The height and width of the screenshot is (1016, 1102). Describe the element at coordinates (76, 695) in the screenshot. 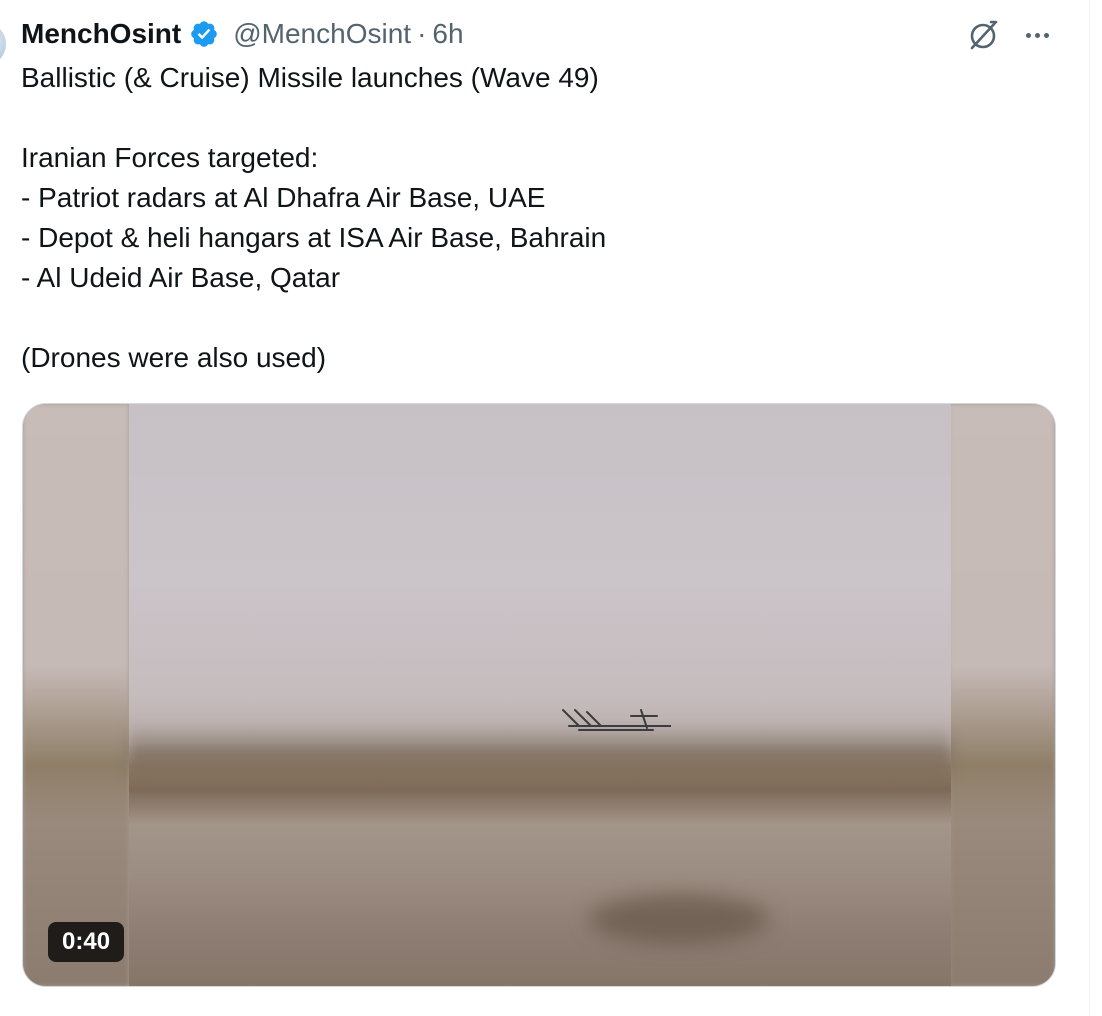

I see `video-pillarbox-left` at that location.